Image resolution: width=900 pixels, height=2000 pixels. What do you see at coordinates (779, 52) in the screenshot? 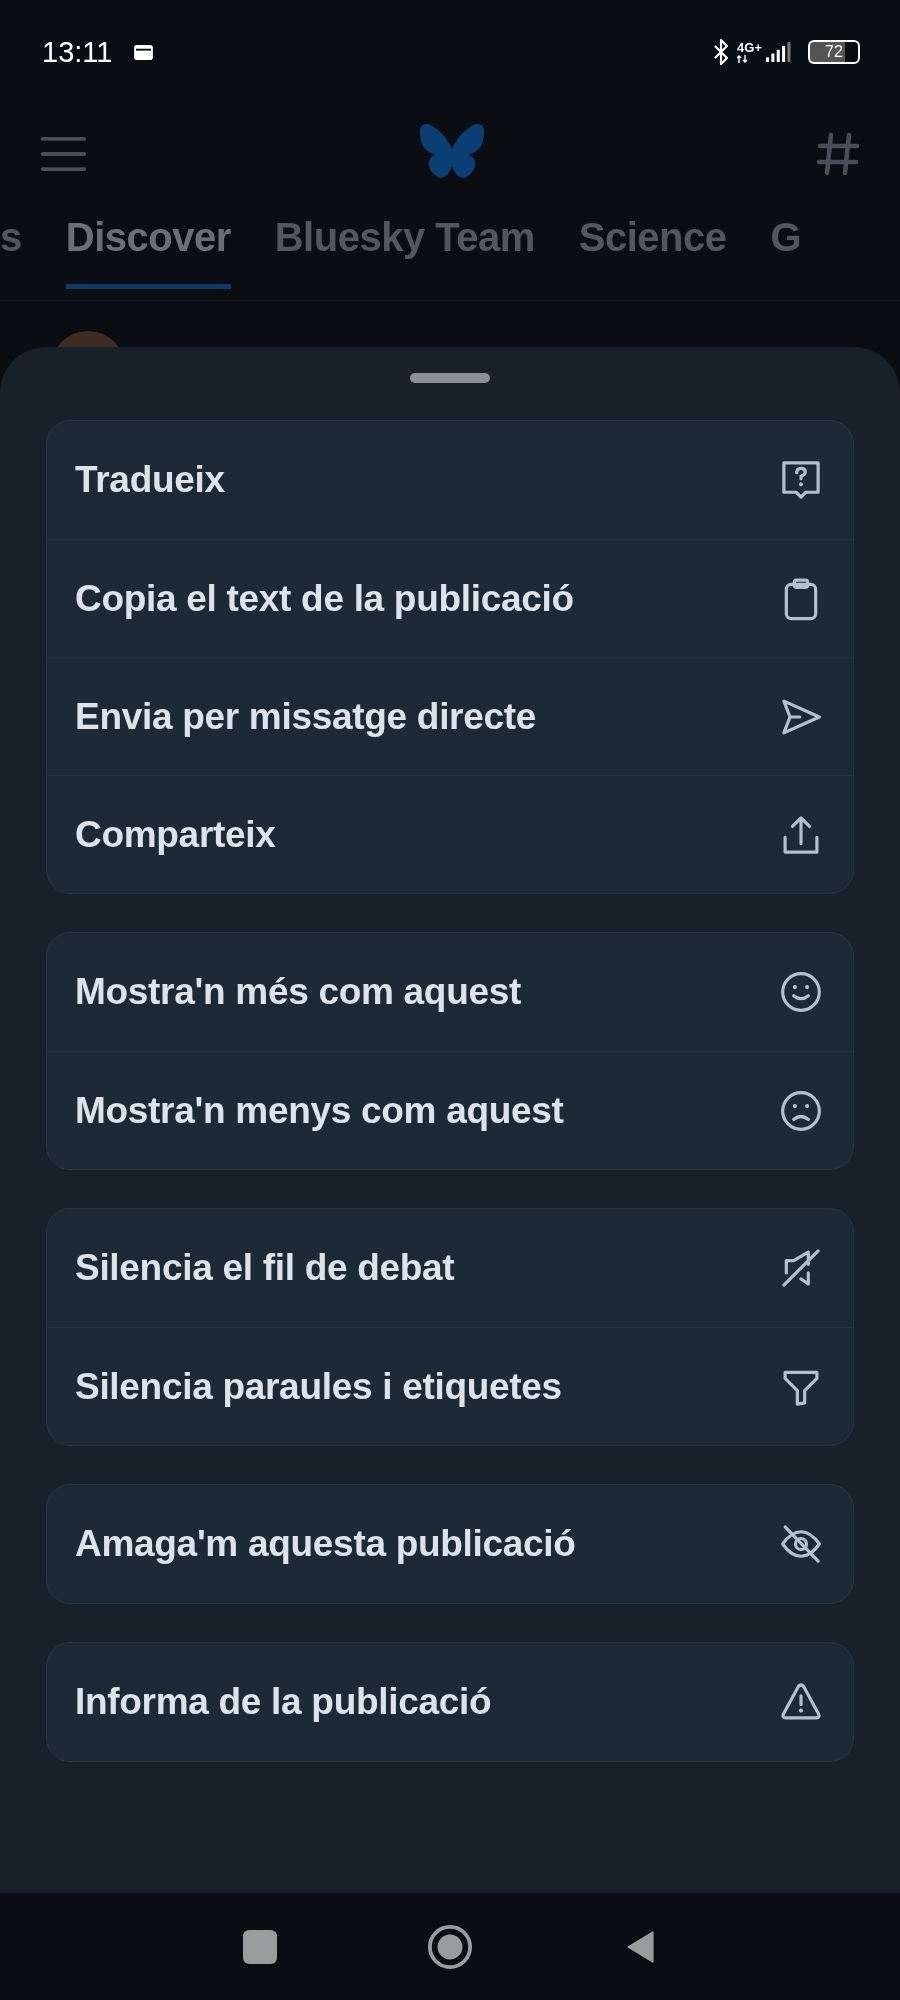
I see `signal-icon` at bounding box center [779, 52].